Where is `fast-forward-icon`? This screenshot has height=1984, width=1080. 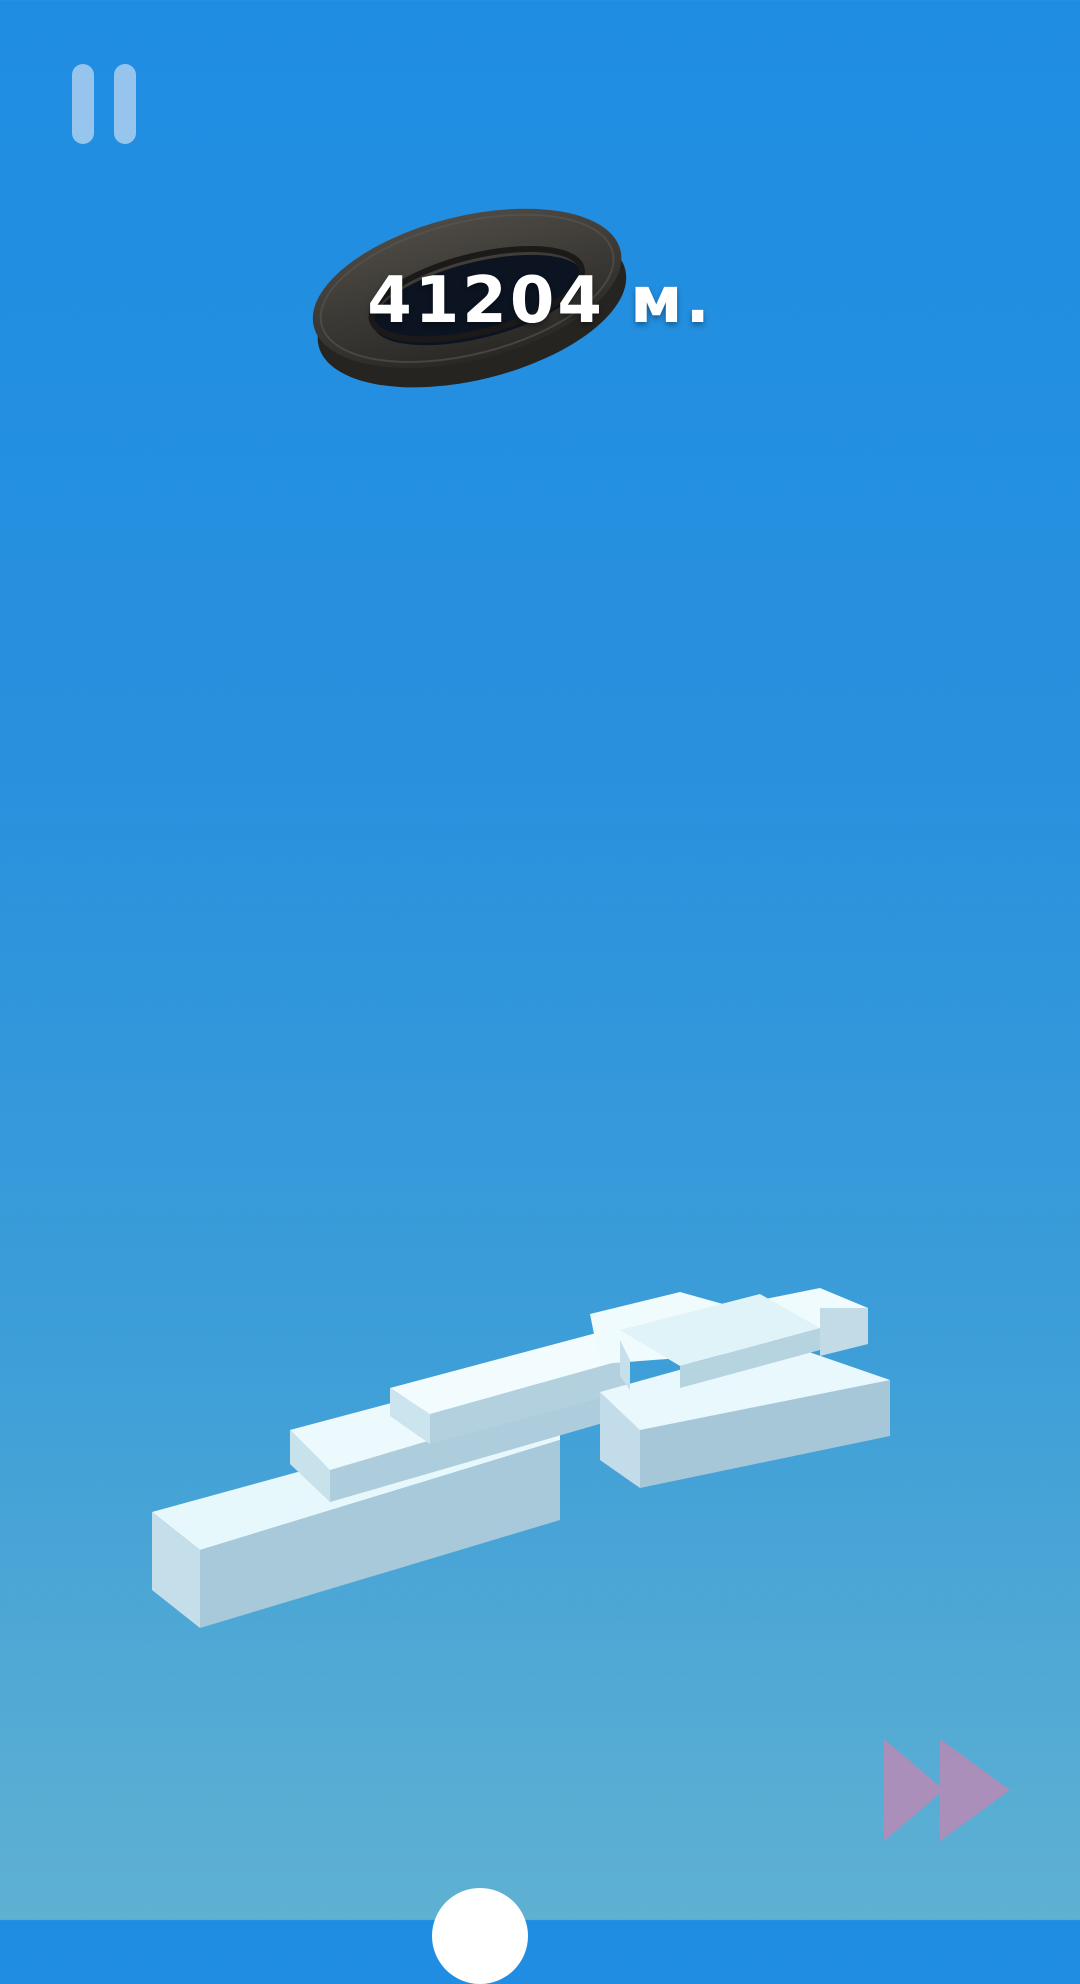 fast-forward-icon is located at coordinates (947, 1790).